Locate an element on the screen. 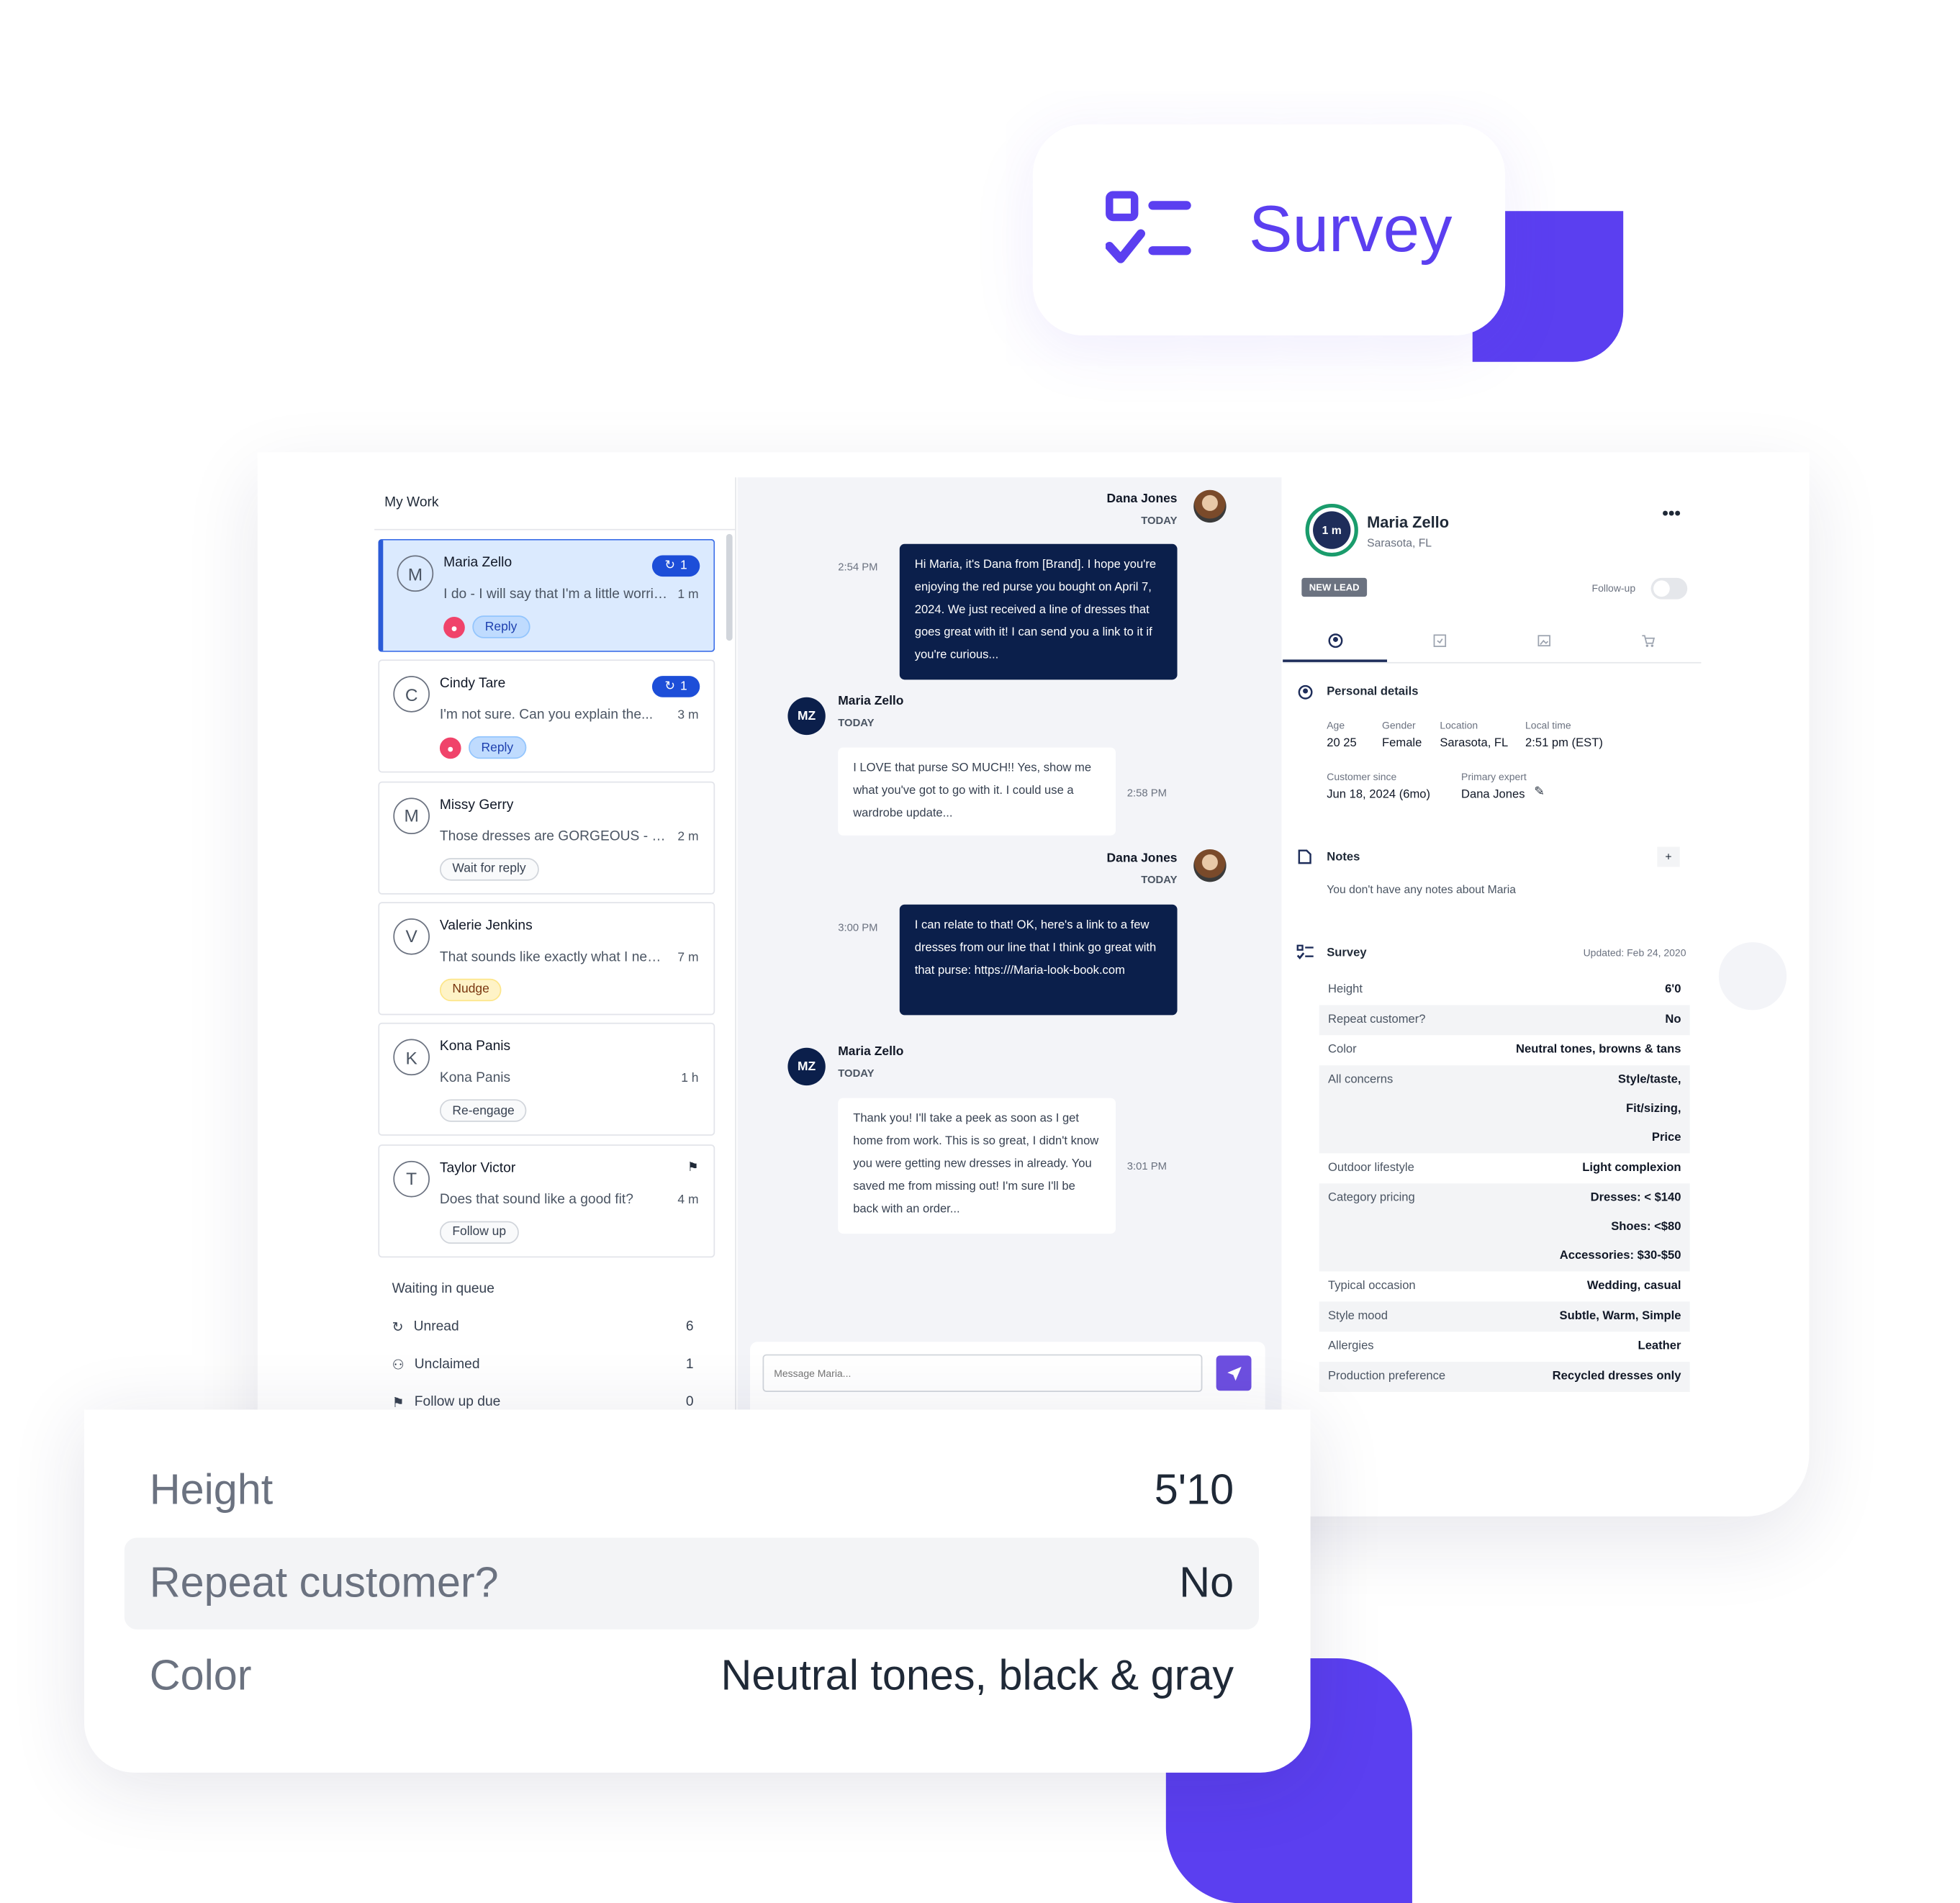 This screenshot has width=1960, height=1903. conversation-card: K Kona Panis Kona Panis 1 h Re-engage is located at coordinates (546, 1080).